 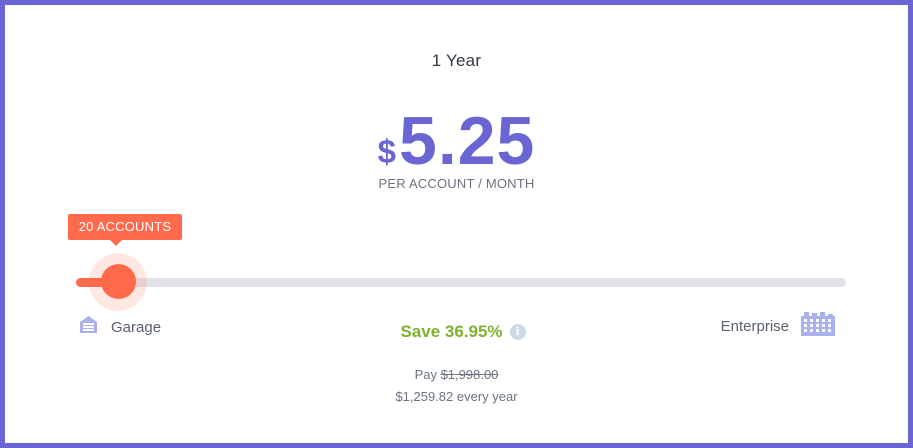 I want to click on tier-enterprise: Enterprise, so click(x=778, y=326).